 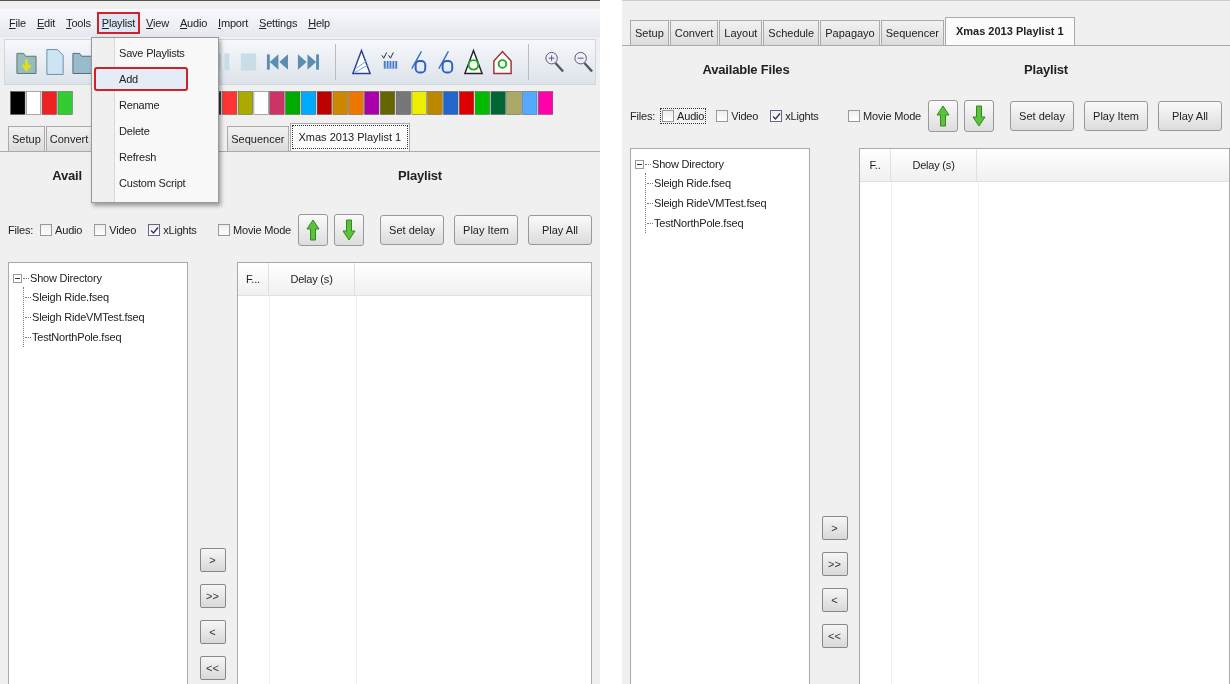 I want to click on menu-item: Import, so click(x=233, y=23).